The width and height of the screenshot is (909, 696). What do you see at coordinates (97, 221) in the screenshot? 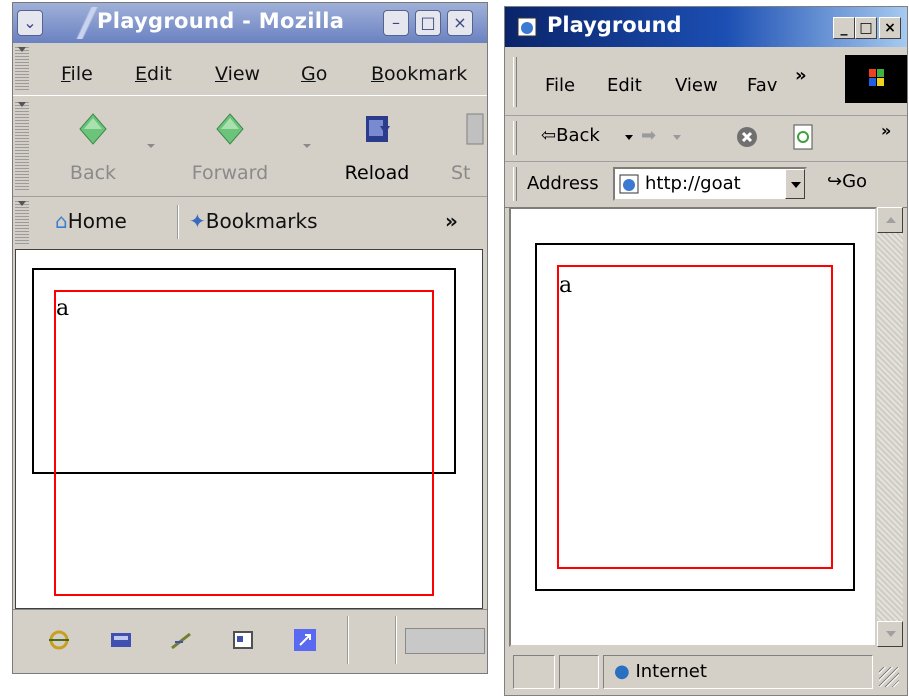
I see `home-label: Home` at bounding box center [97, 221].